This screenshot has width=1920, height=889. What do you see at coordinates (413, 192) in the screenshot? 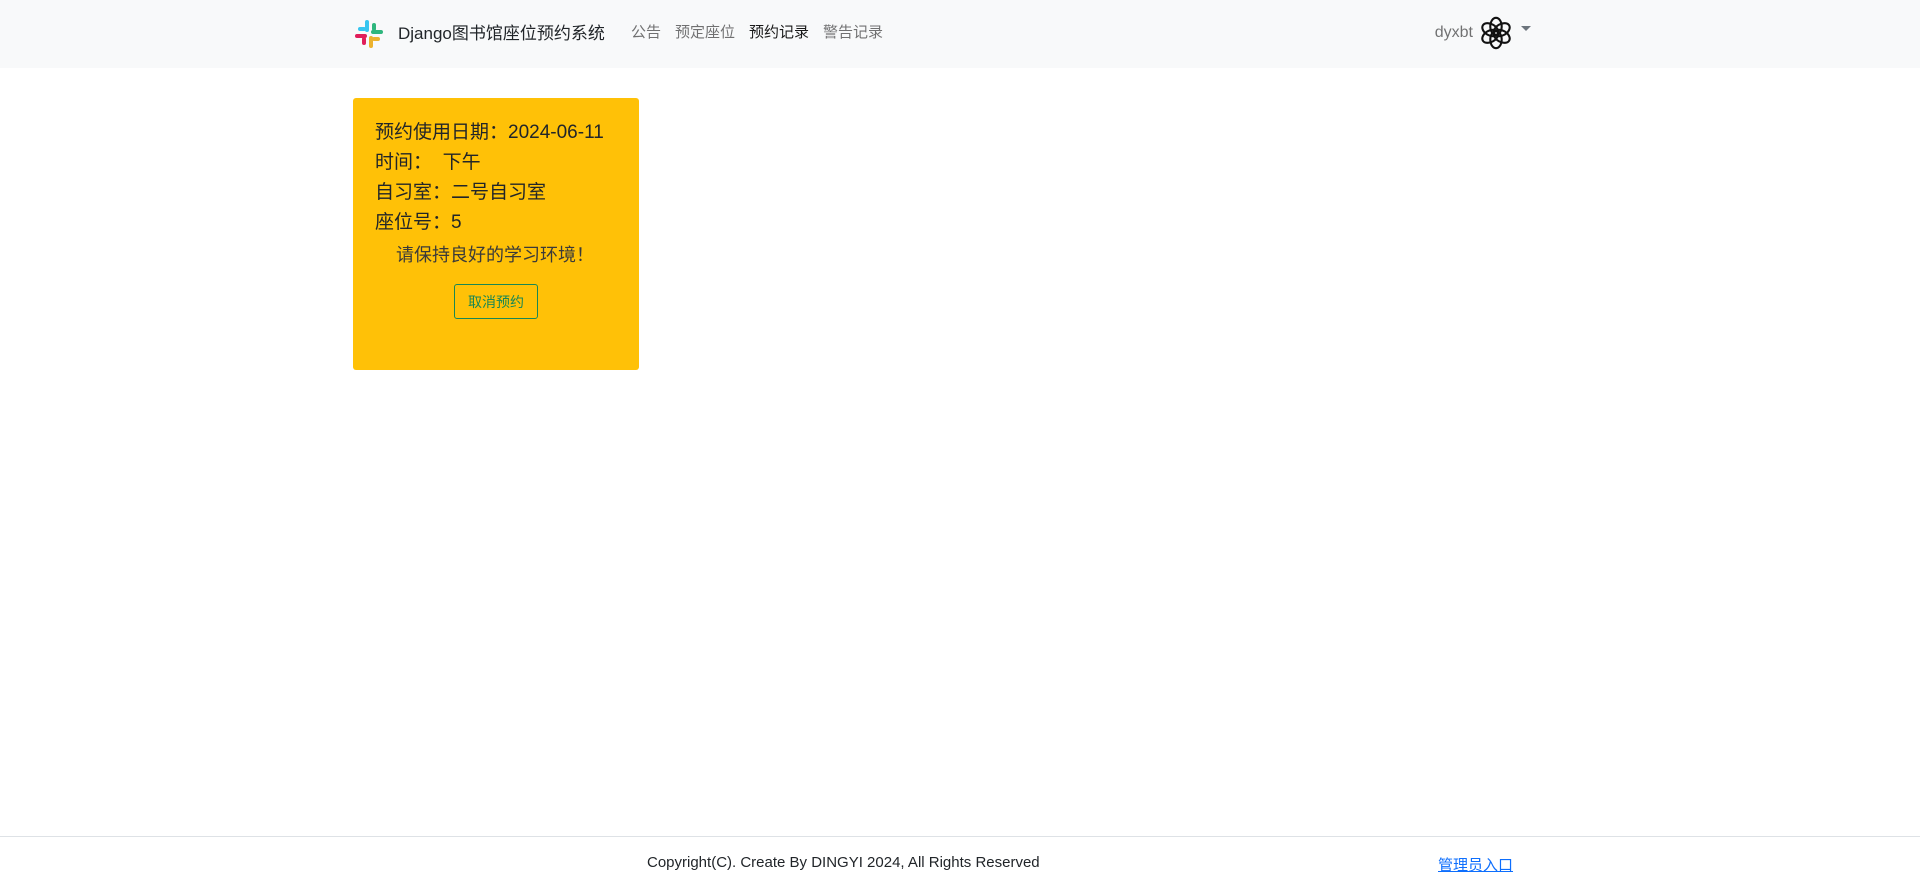
I see `reservation-room-label: 自习室：` at bounding box center [413, 192].